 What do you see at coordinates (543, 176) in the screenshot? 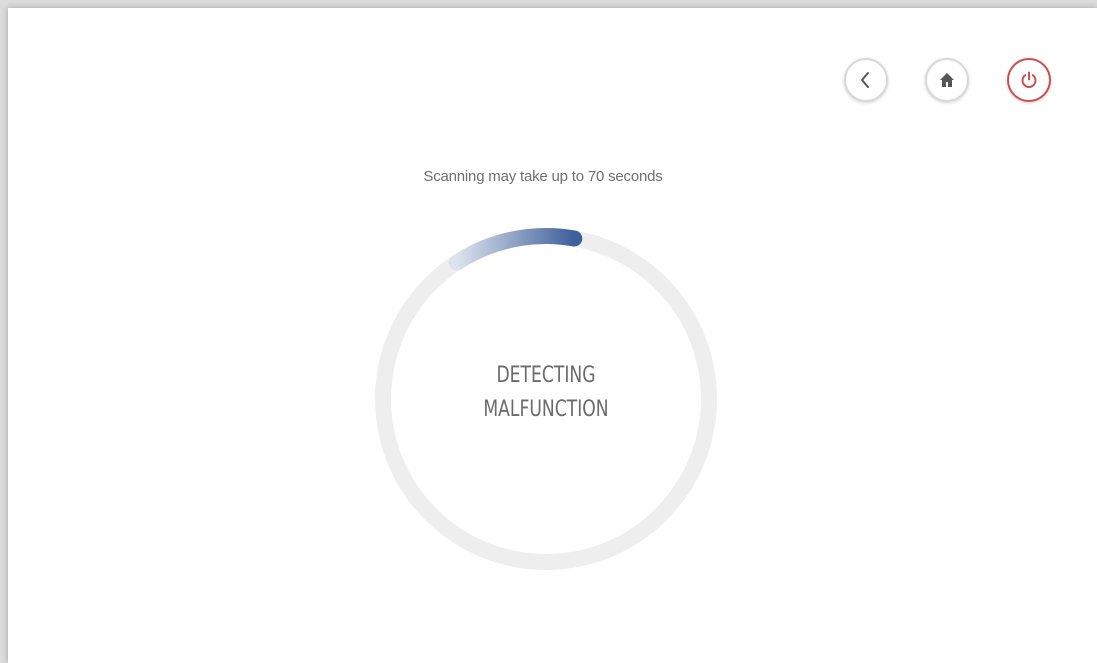
I see `scan-hint-text: Scanning may take up to 70 seconds` at bounding box center [543, 176].